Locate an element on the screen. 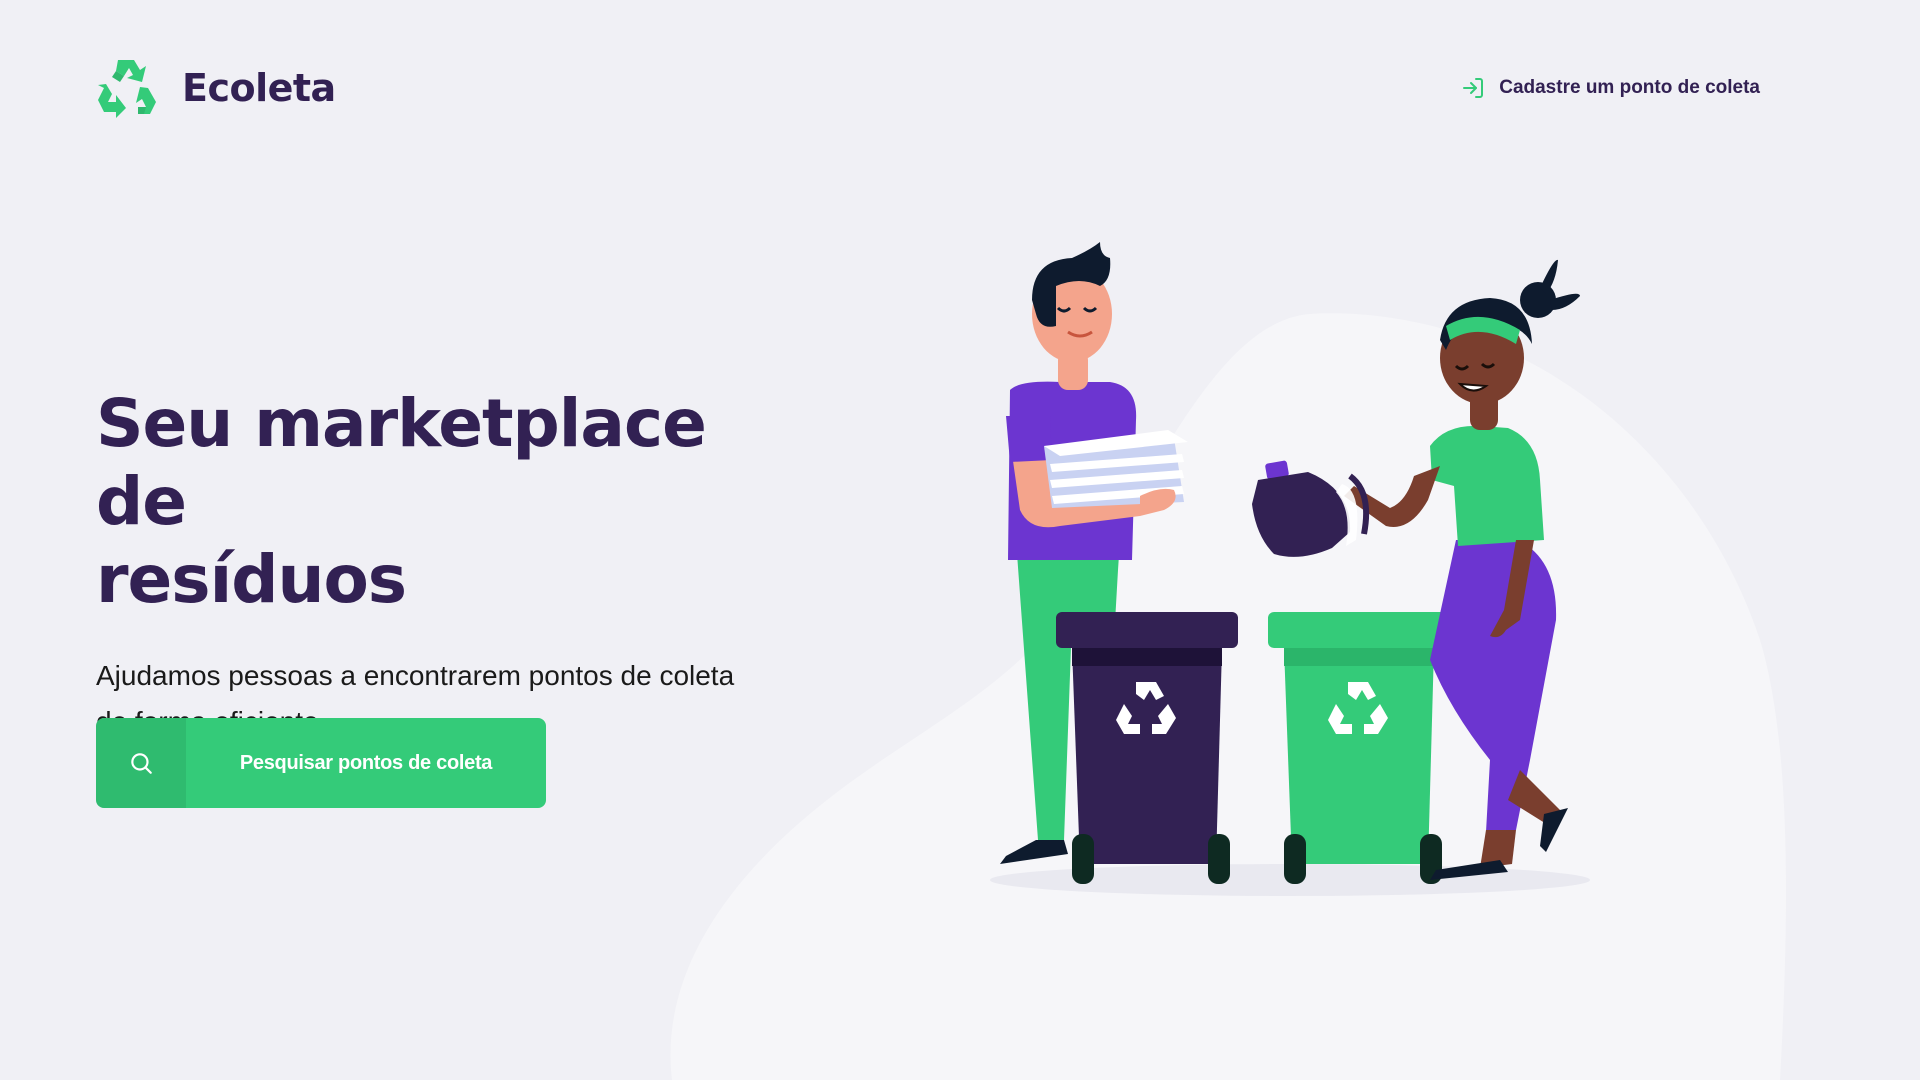 The height and width of the screenshot is (1080, 1920). recycle-icon is located at coordinates (127, 89).